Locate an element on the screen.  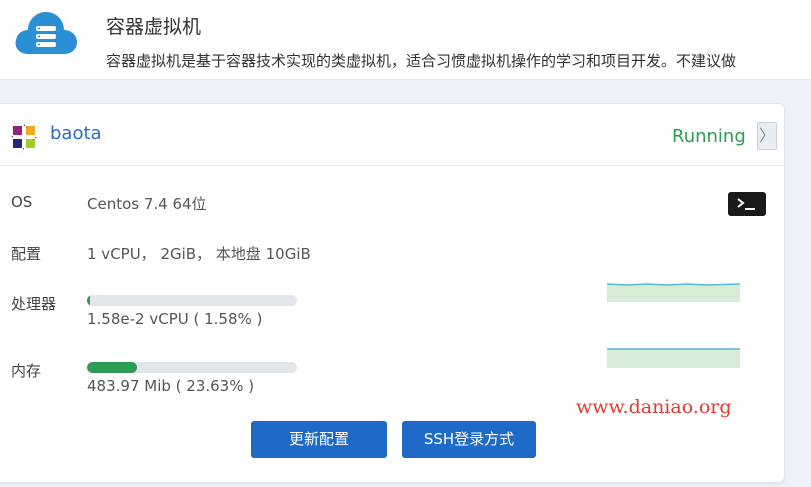
memory-sparkline is located at coordinates (673, 358).